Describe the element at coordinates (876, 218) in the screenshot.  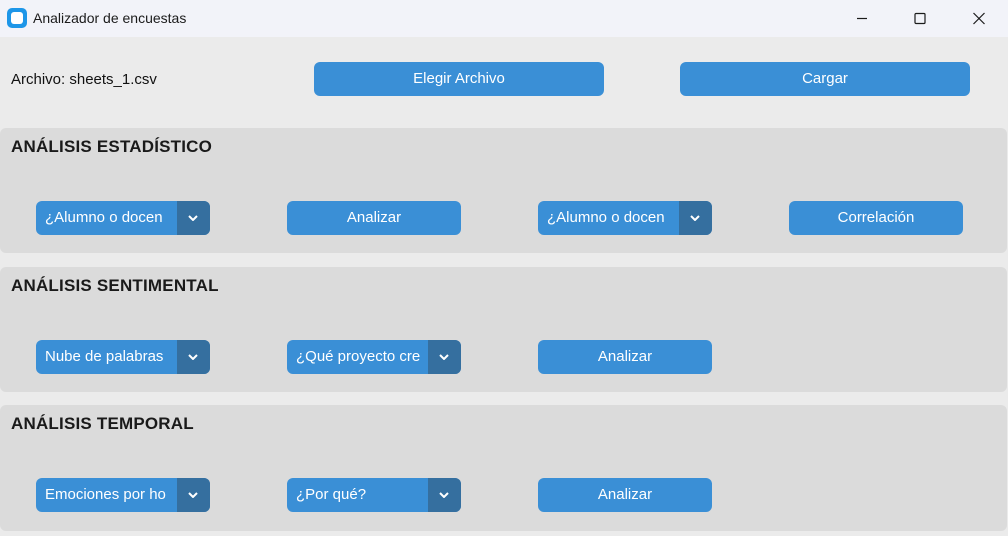
I see `correlation-button: Correlación` at that location.